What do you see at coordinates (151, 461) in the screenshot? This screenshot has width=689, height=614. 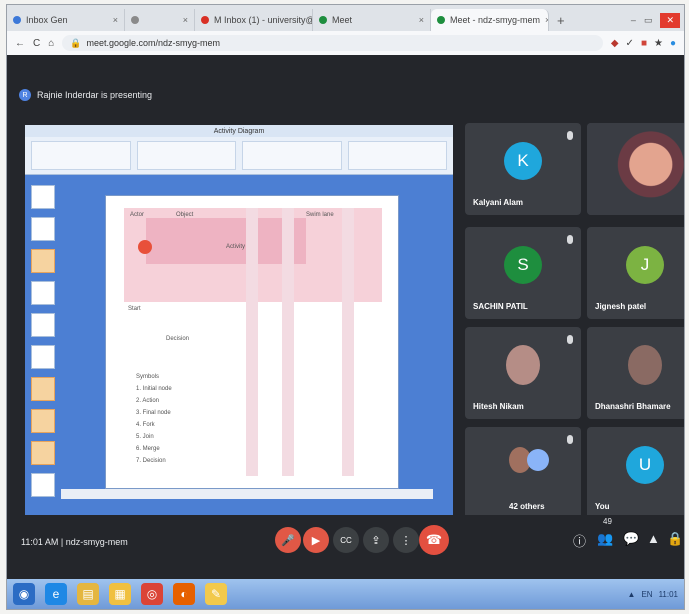 I see `notes-item: 7. Decision` at bounding box center [151, 461].